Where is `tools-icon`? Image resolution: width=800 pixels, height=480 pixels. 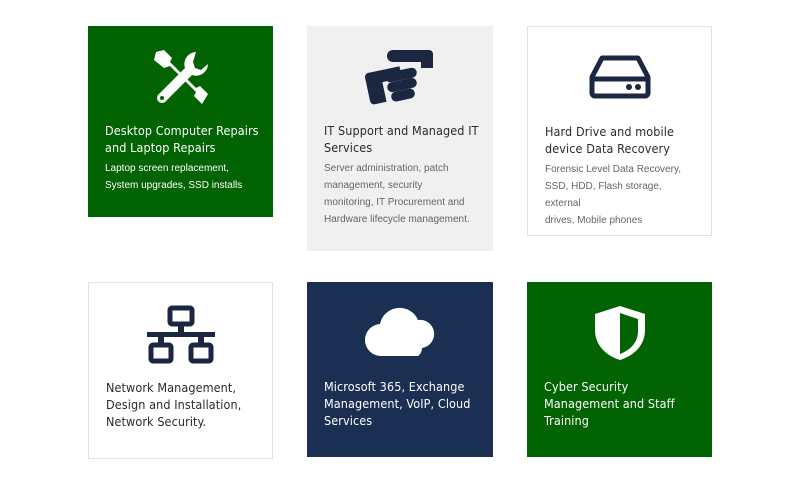 tools-icon is located at coordinates (181, 77).